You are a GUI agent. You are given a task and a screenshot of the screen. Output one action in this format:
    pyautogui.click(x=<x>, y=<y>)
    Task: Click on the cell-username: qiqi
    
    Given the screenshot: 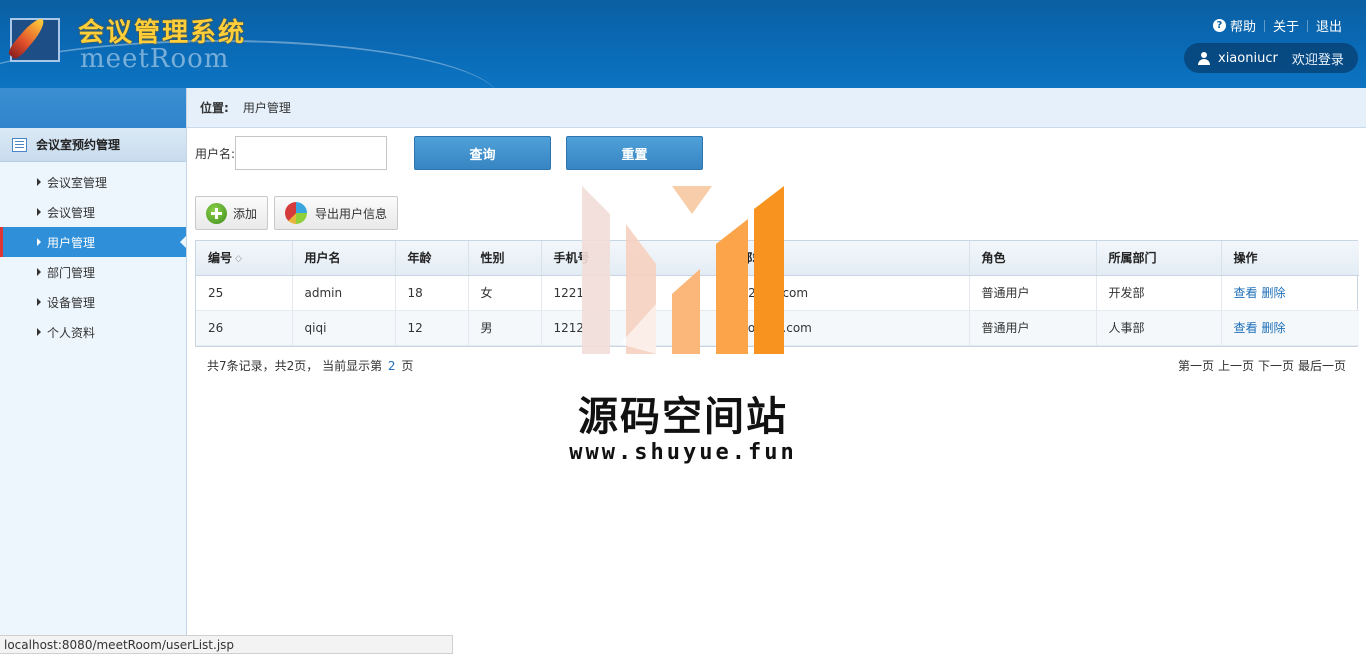 What is the action you would take?
    pyautogui.click(x=344, y=328)
    